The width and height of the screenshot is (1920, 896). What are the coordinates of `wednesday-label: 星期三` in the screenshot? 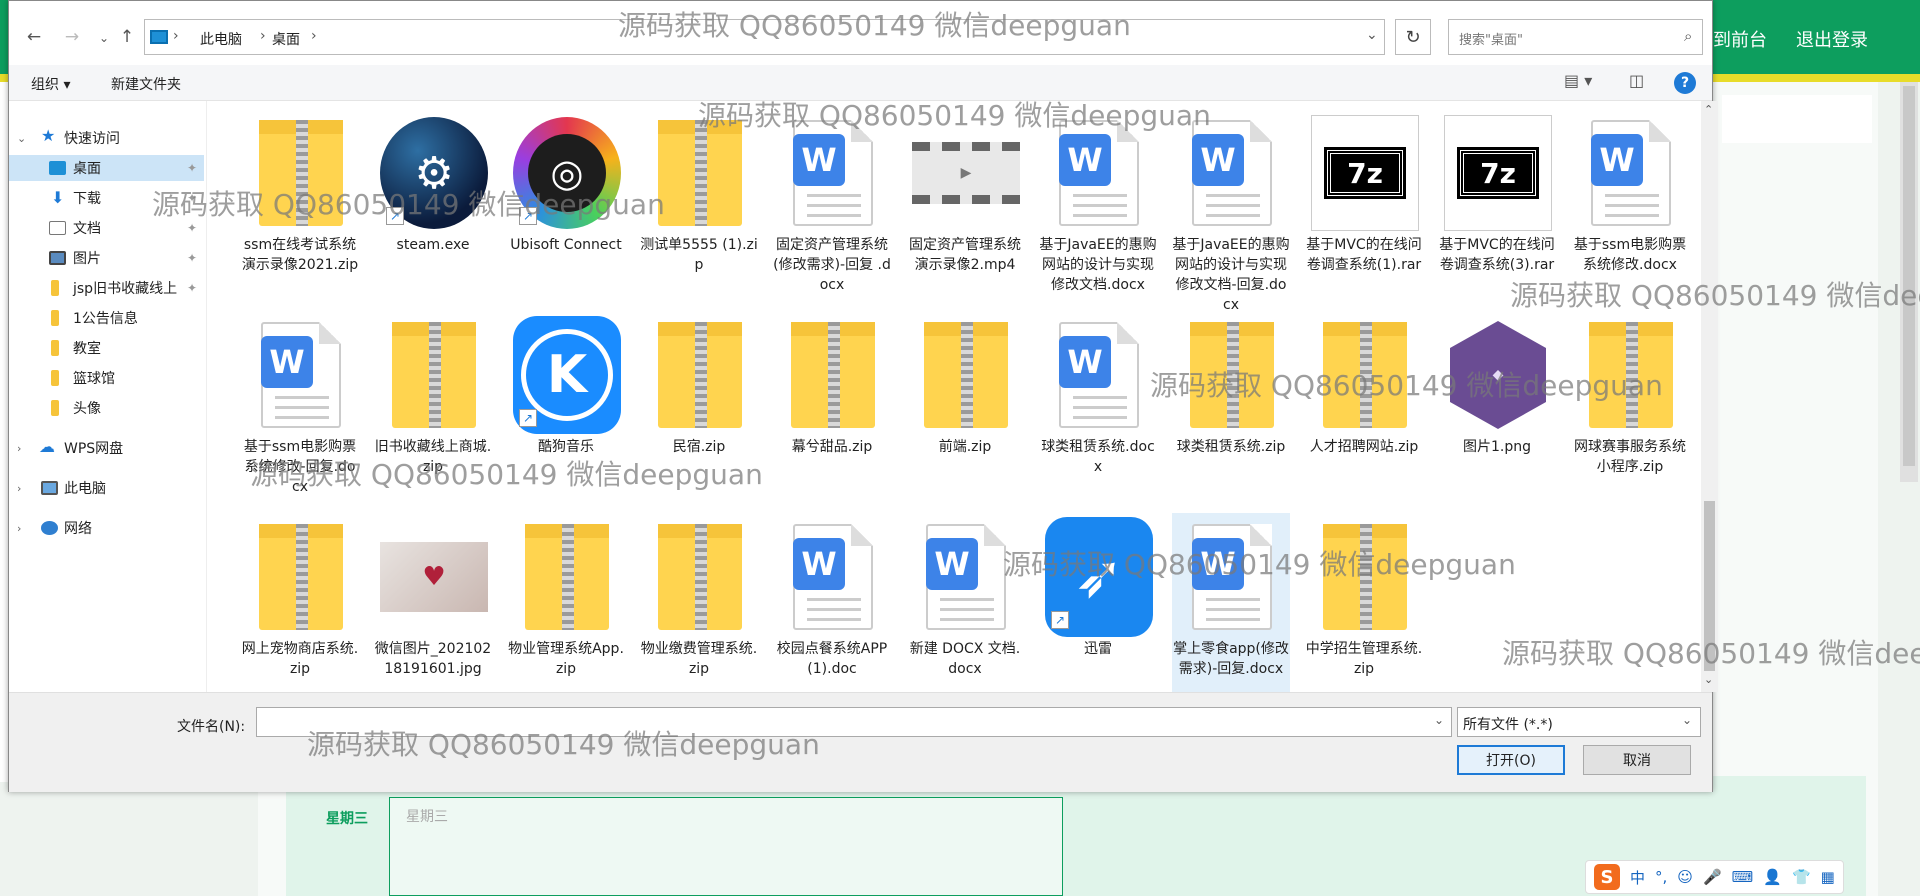 It's located at (347, 819).